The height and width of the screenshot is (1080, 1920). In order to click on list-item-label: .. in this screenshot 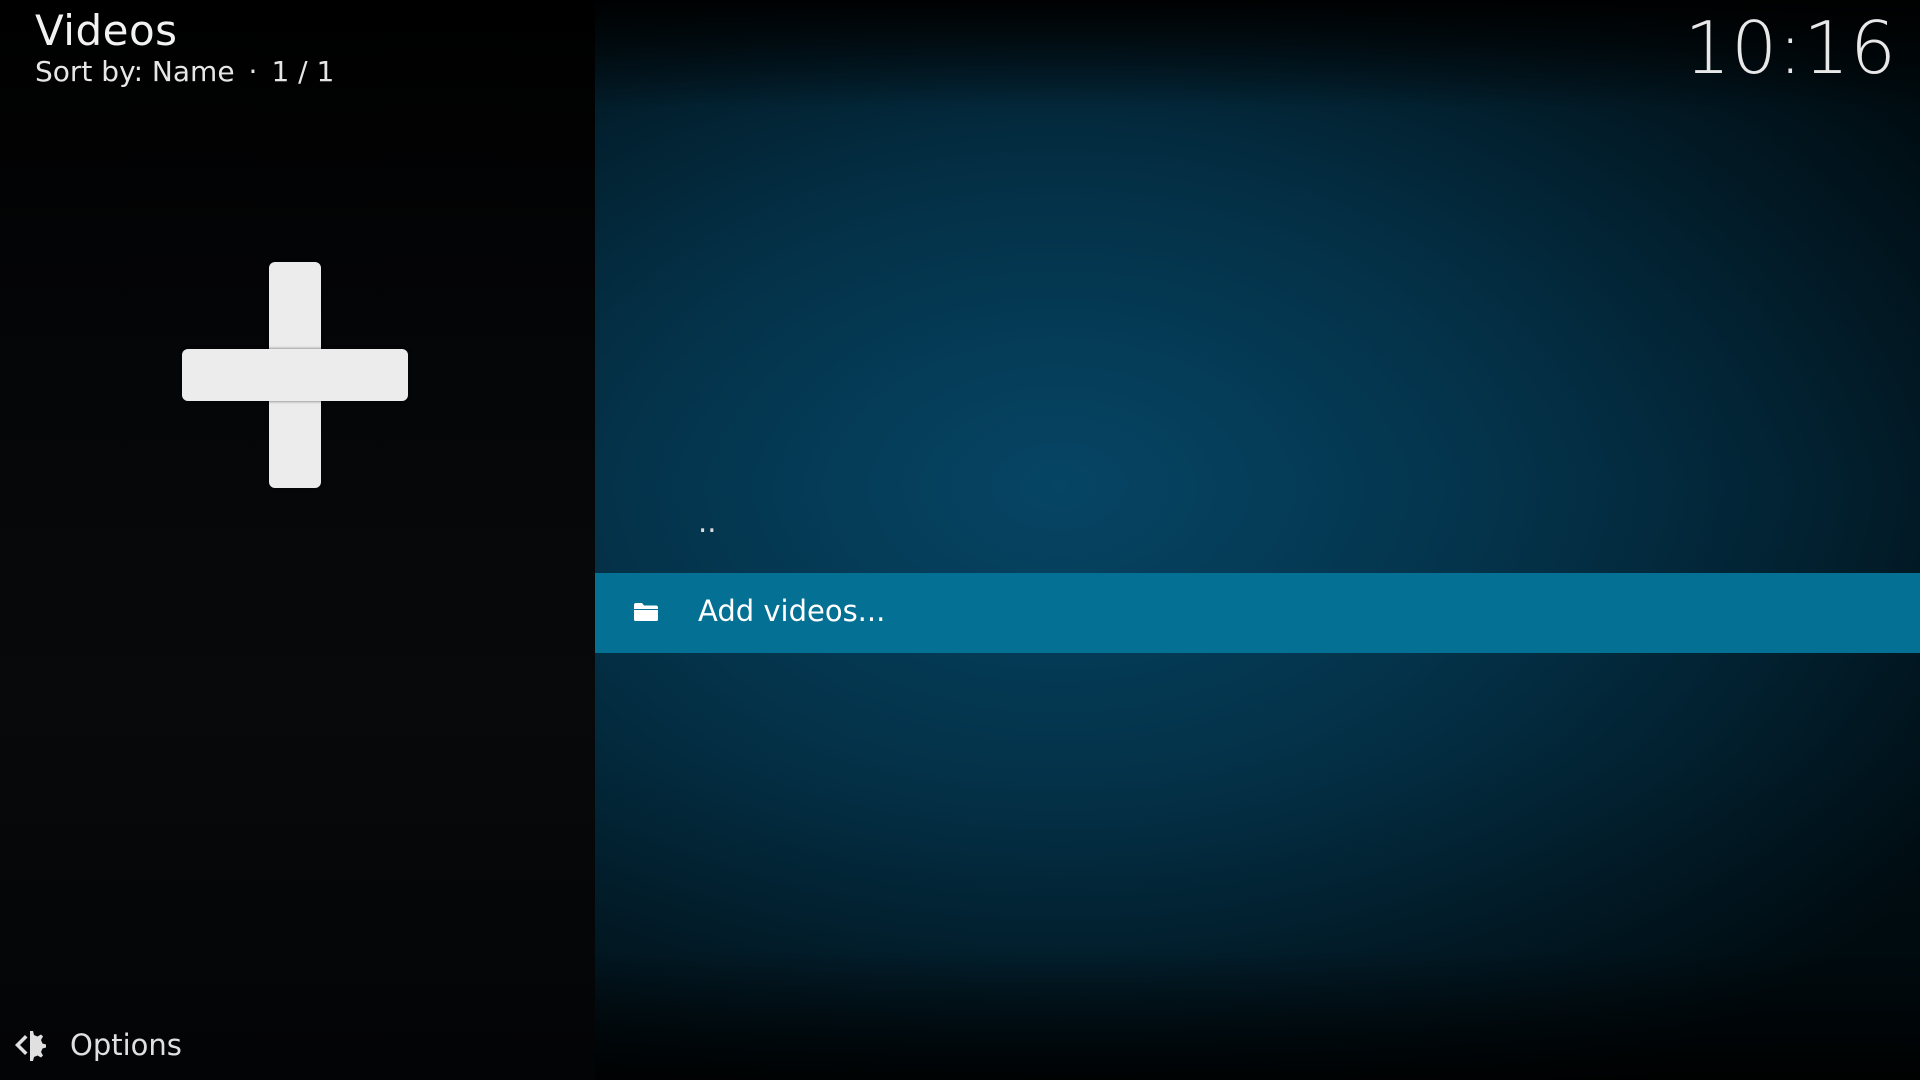, I will do `click(707, 522)`.